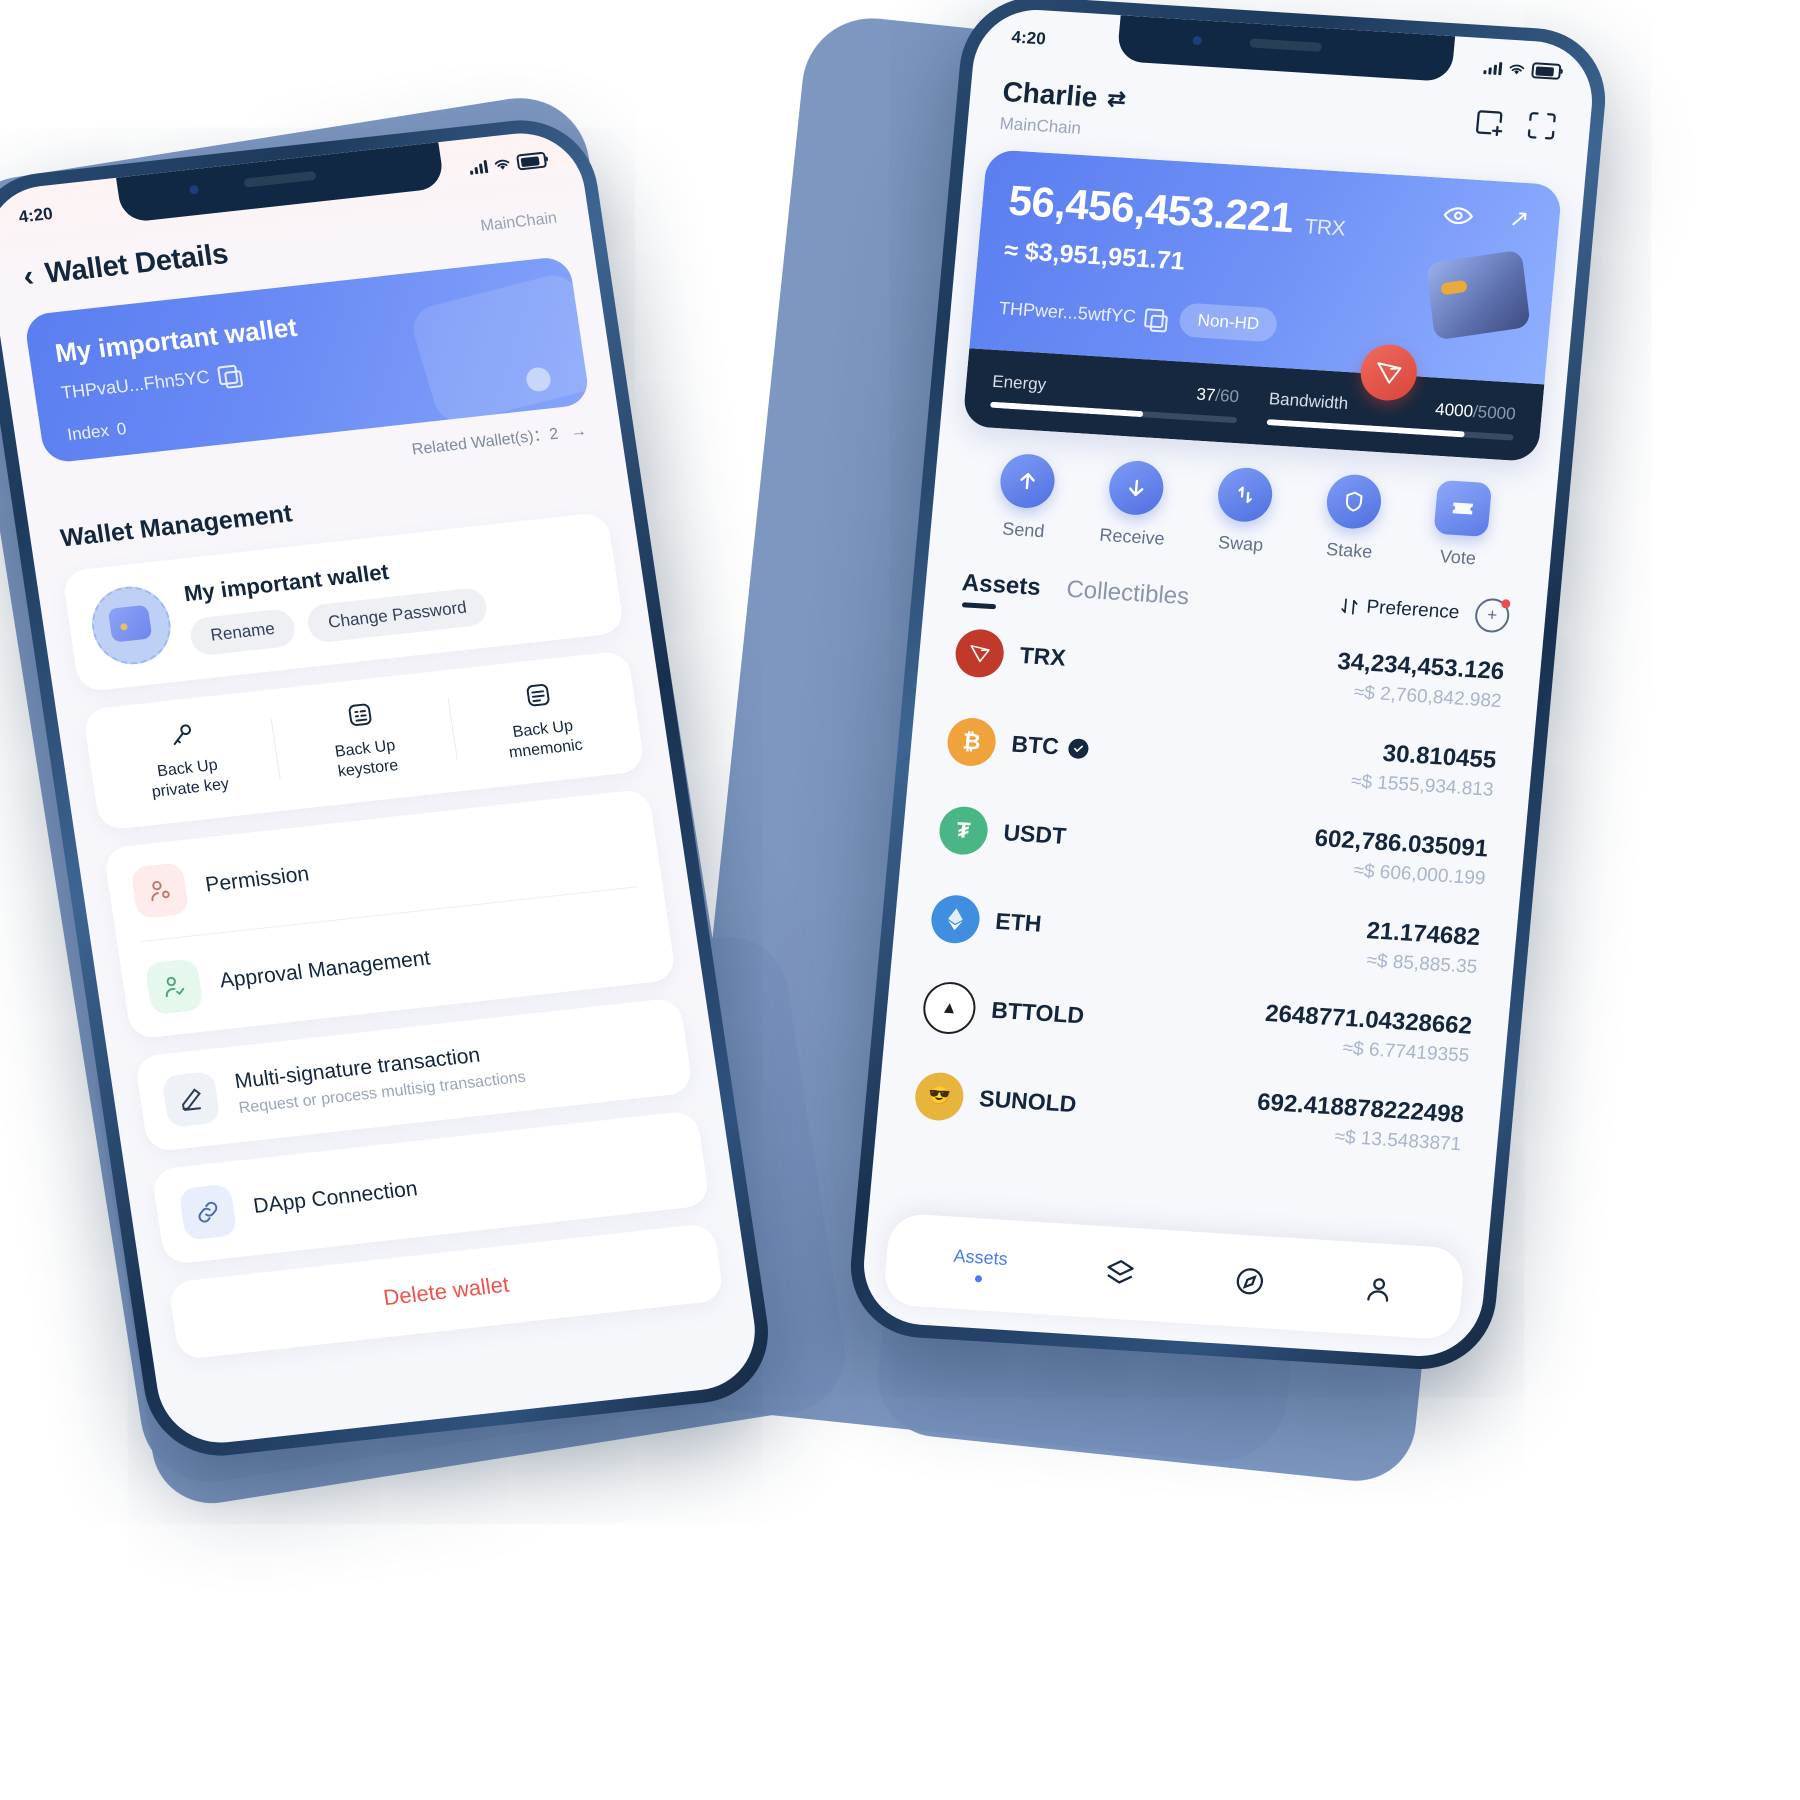 This screenshot has width=1800, height=1800. What do you see at coordinates (335, 1197) in the screenshot?
I see `menu-item-dapp-label: DApp Connection` at bounding box center [335, 1197].